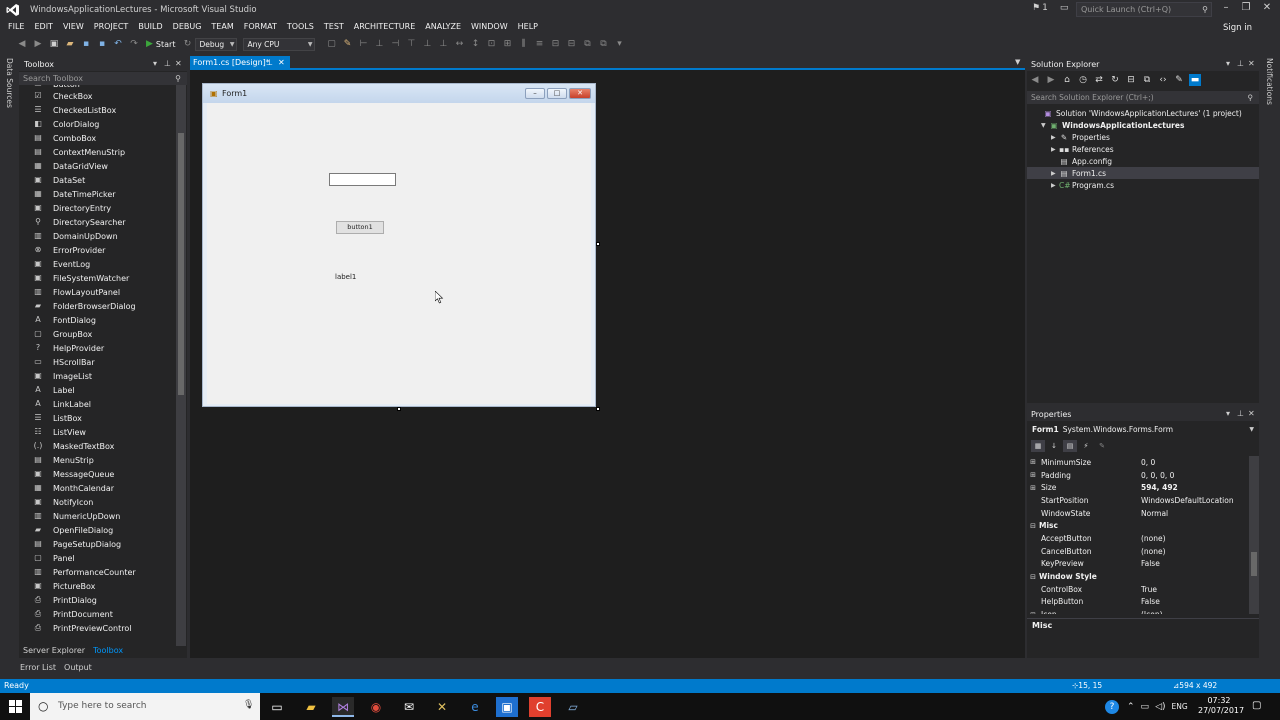 The image size is (1280, 720). I want to click on redo-icon: ↷, so click(134, 44).